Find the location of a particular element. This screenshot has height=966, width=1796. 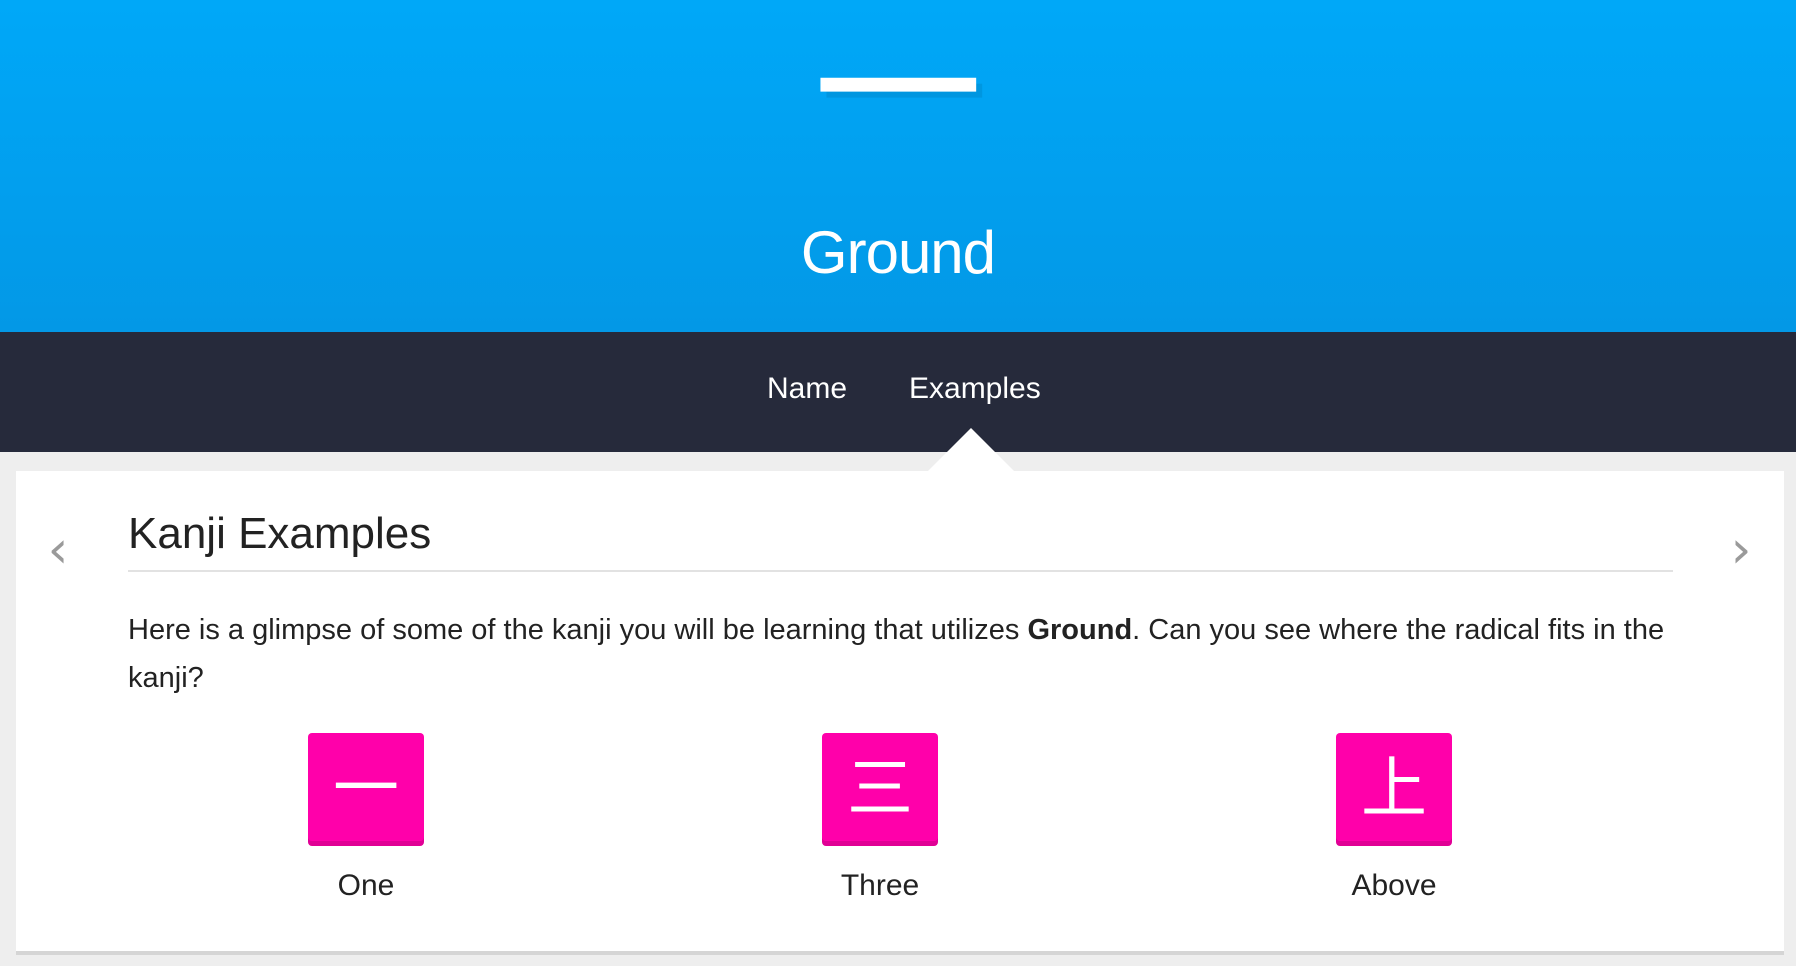

kanji-item-three: 三 Three is located at coordinates (880, 819).